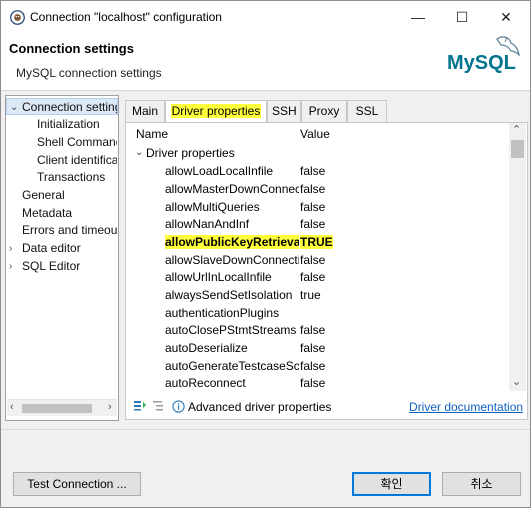 The height and width of the screenshot is (508, 531). I want to click on tree-item-label: Errors and timeouts, so click(69, 230).